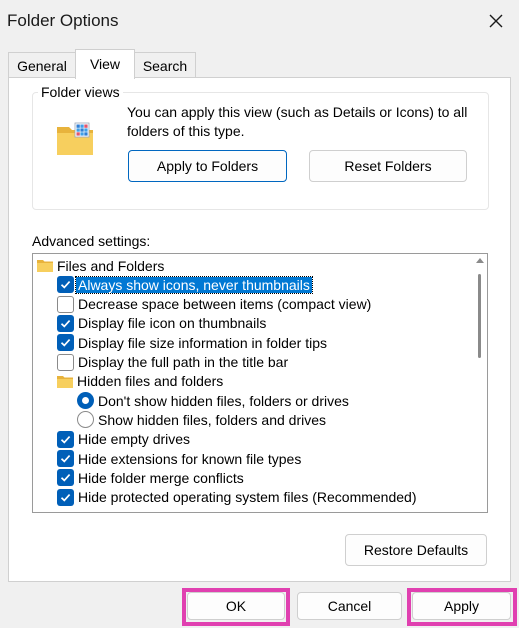  Describe the element at coordinates (236, 607) in the screenshot. I see `ok-highlight-box` at that location.